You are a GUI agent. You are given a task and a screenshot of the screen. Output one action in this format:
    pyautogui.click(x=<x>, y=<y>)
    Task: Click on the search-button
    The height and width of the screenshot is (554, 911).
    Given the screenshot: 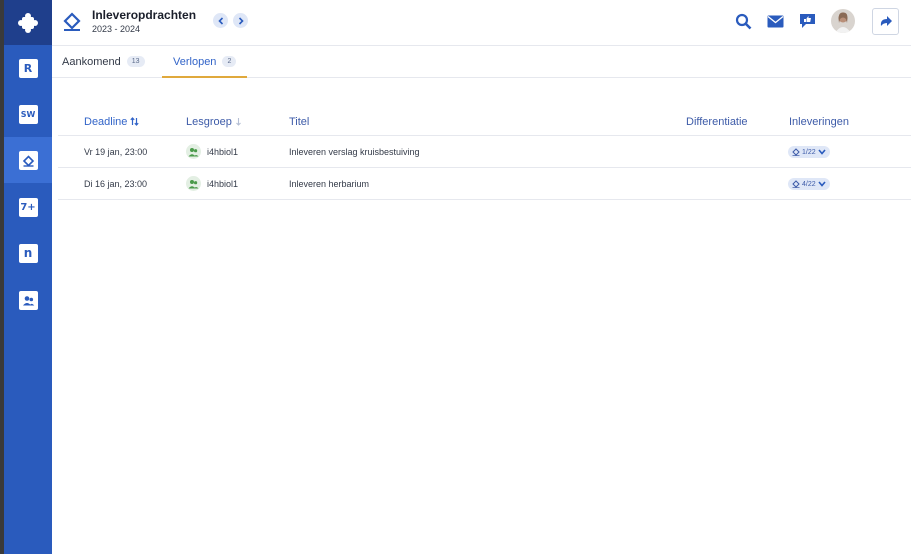 What is the action you would take?
    pyautogui.click(x=743, y=21)
    